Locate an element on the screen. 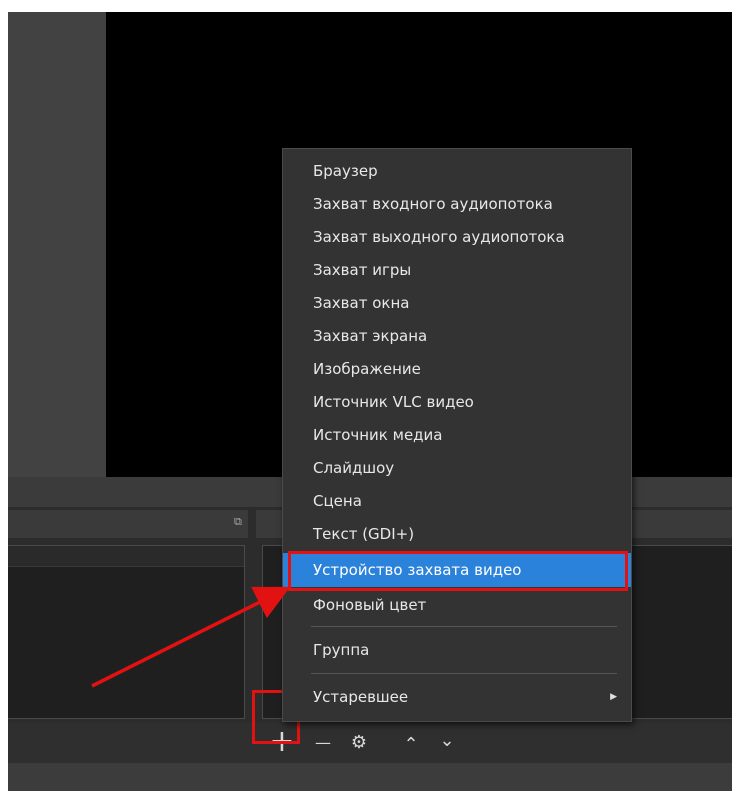  menu-item-label: Источник VLC видео is located at coordinates (393, 402).